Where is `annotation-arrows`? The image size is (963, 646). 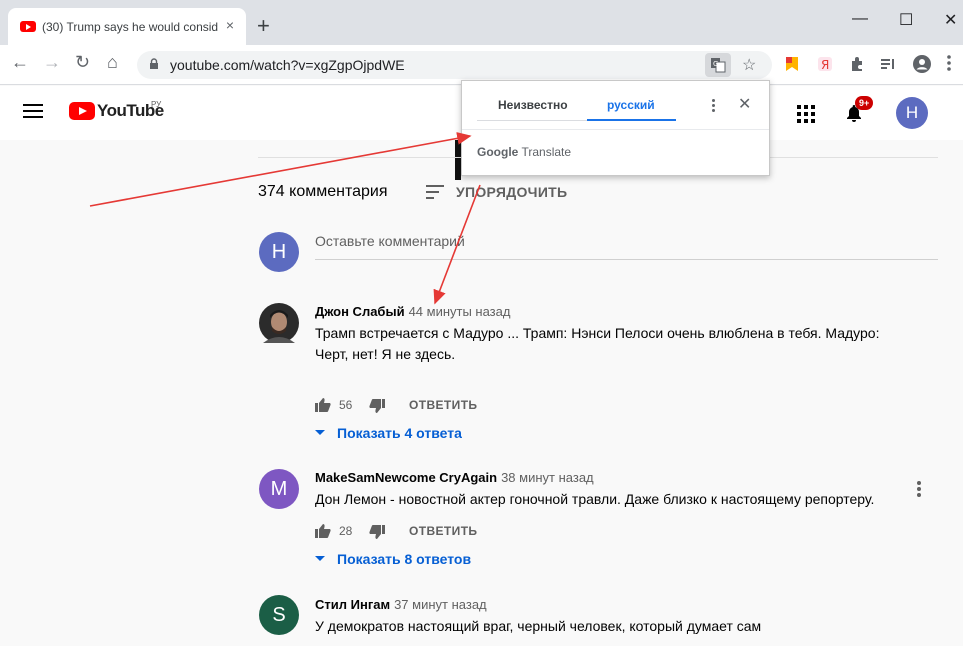 annotation-arrows is located at coordinates (285, 218).